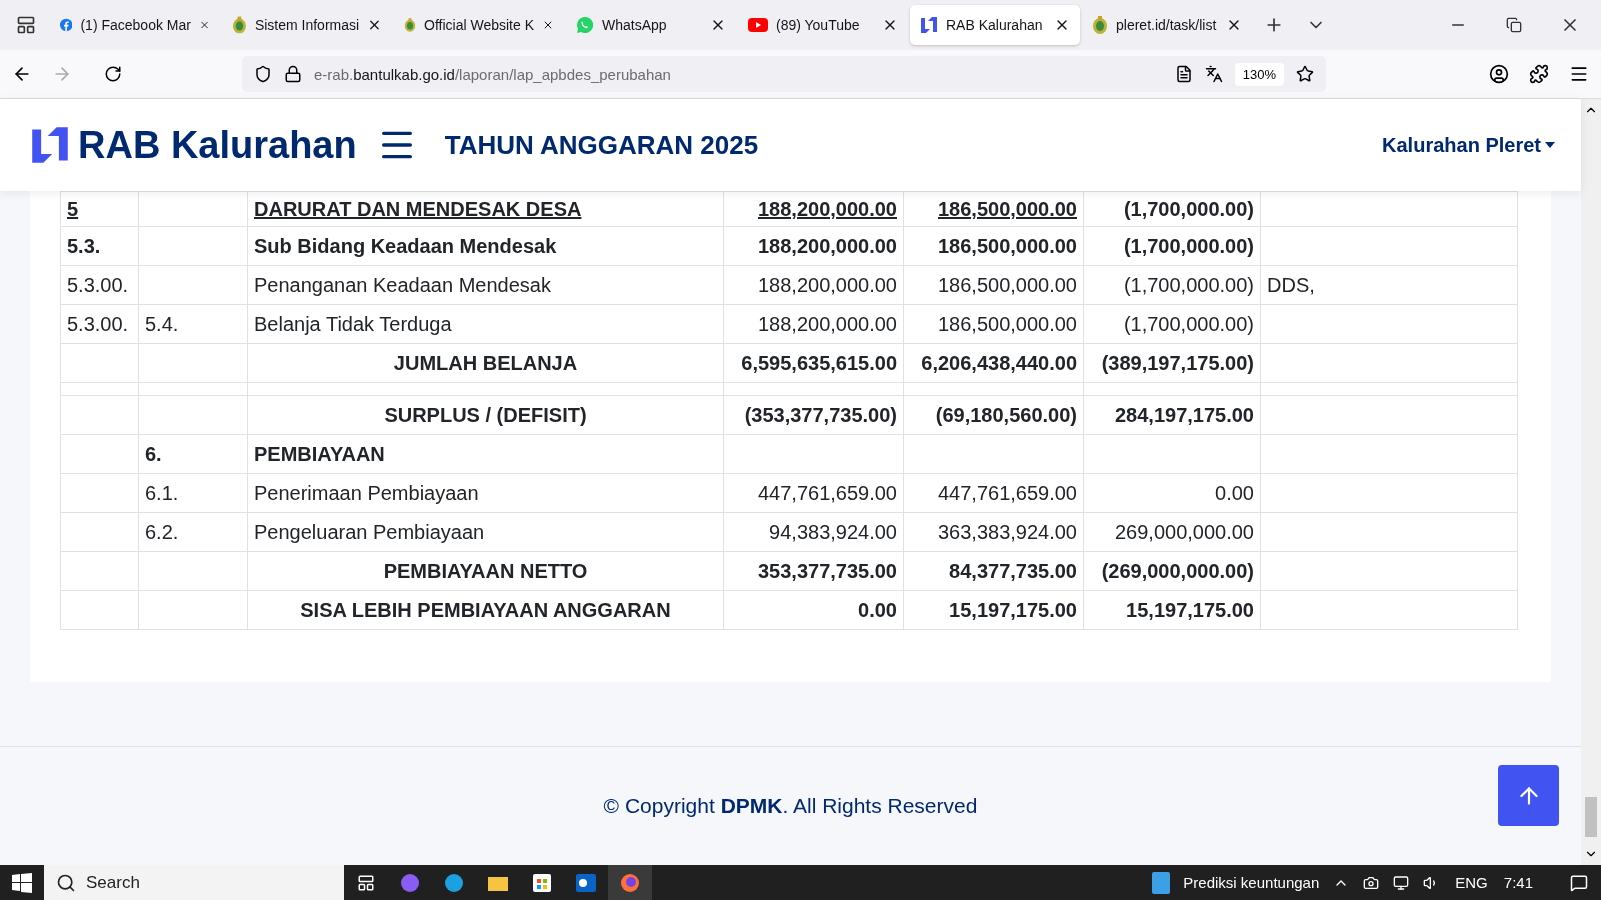 This screenshot has height=900, width=1601. I want to click on reader-icon, so click(1183, 74).